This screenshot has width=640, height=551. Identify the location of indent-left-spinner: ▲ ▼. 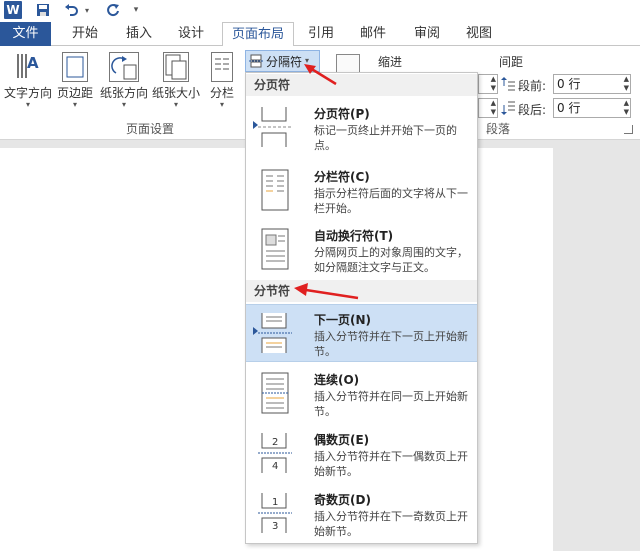
(488, 84).